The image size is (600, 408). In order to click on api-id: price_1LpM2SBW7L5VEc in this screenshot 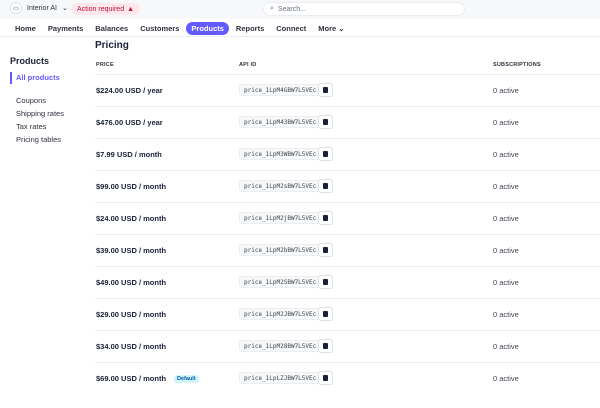, I will do `click(280, 282)`.